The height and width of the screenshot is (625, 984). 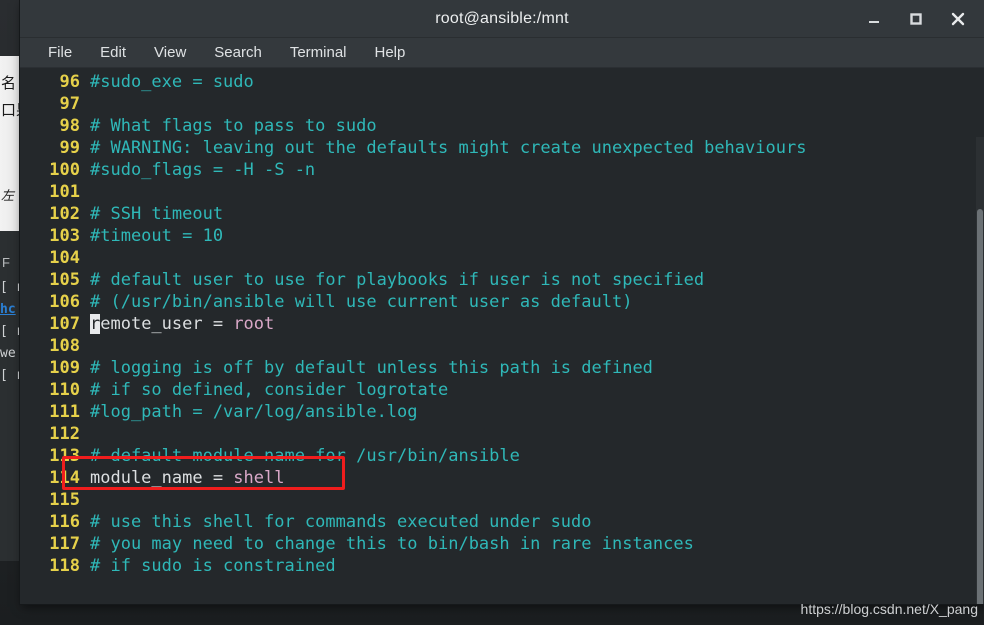 I want to click on line-number: 98, so click(x=69, y=126).